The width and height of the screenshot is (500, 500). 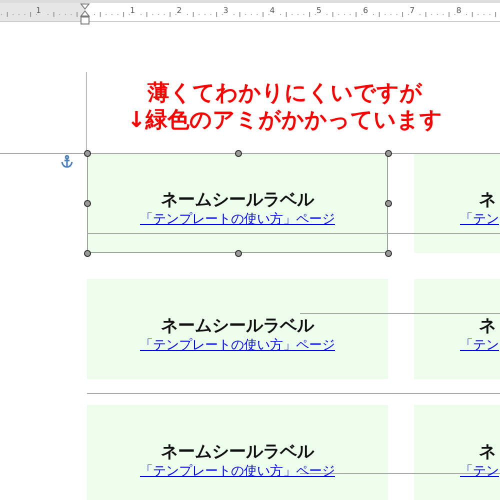 I want to click on indent-marker-icon, so click(x=85, y=14).